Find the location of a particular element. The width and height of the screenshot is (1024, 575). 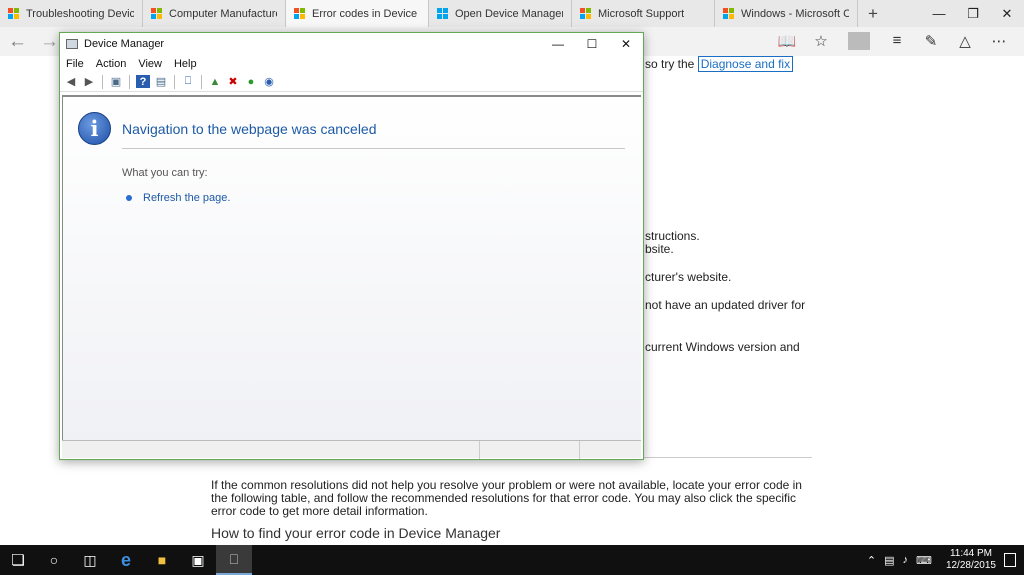

browser-tab: Microsoft Support is located at coordinates (643, 13).